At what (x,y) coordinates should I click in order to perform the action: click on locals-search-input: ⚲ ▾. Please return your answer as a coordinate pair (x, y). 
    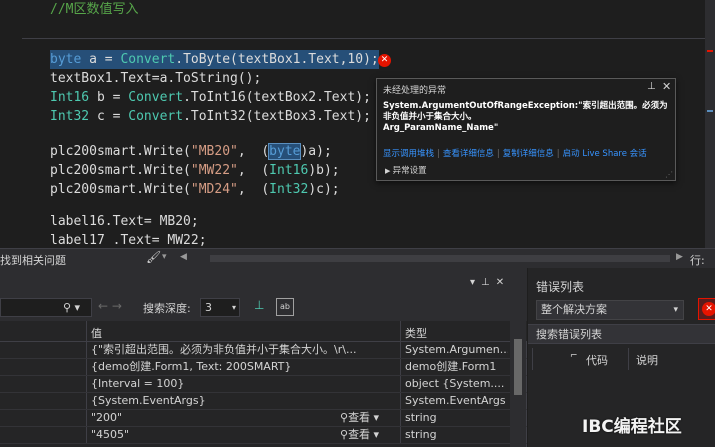
    Looking at the image, I should click on (46, 307).